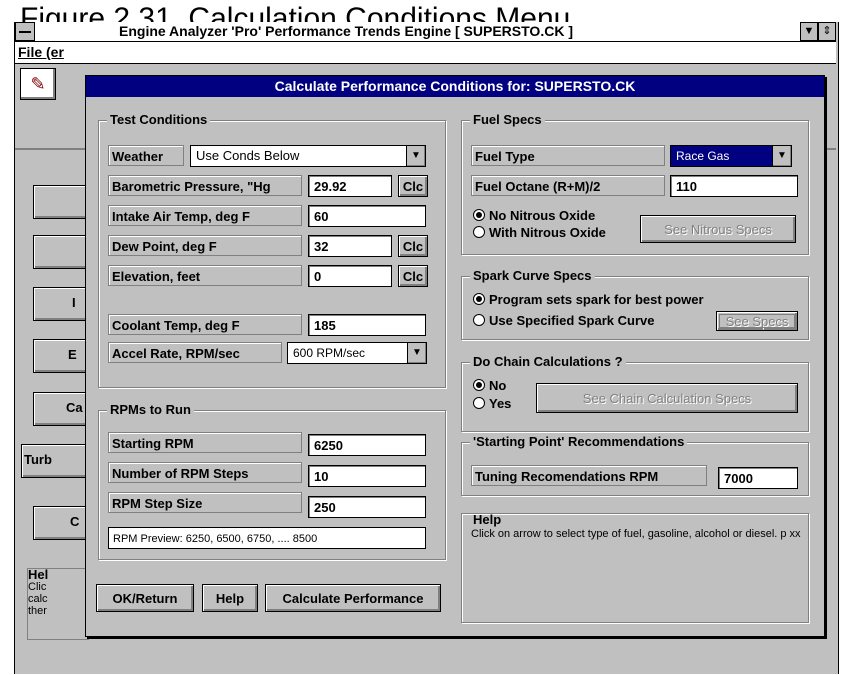 The width and height of the screenshot is (853, 675). Describe the element at coordinates (41, 52) in the screenshot. I see `menu-file: File (er` at that location.